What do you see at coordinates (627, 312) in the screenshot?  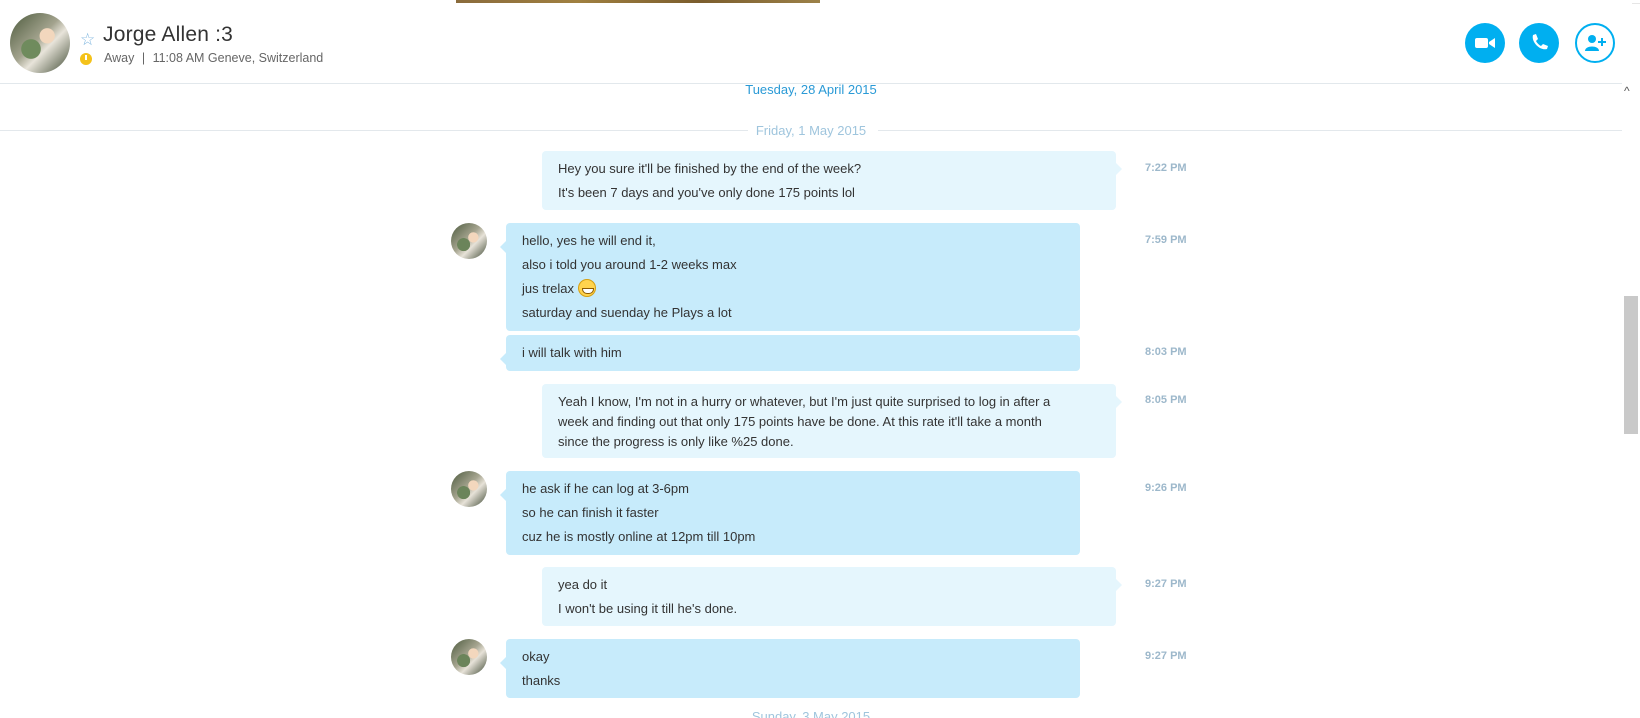 I see `message-text: saturday and suenday he Plays a lot` at bounding box center [627, 312].